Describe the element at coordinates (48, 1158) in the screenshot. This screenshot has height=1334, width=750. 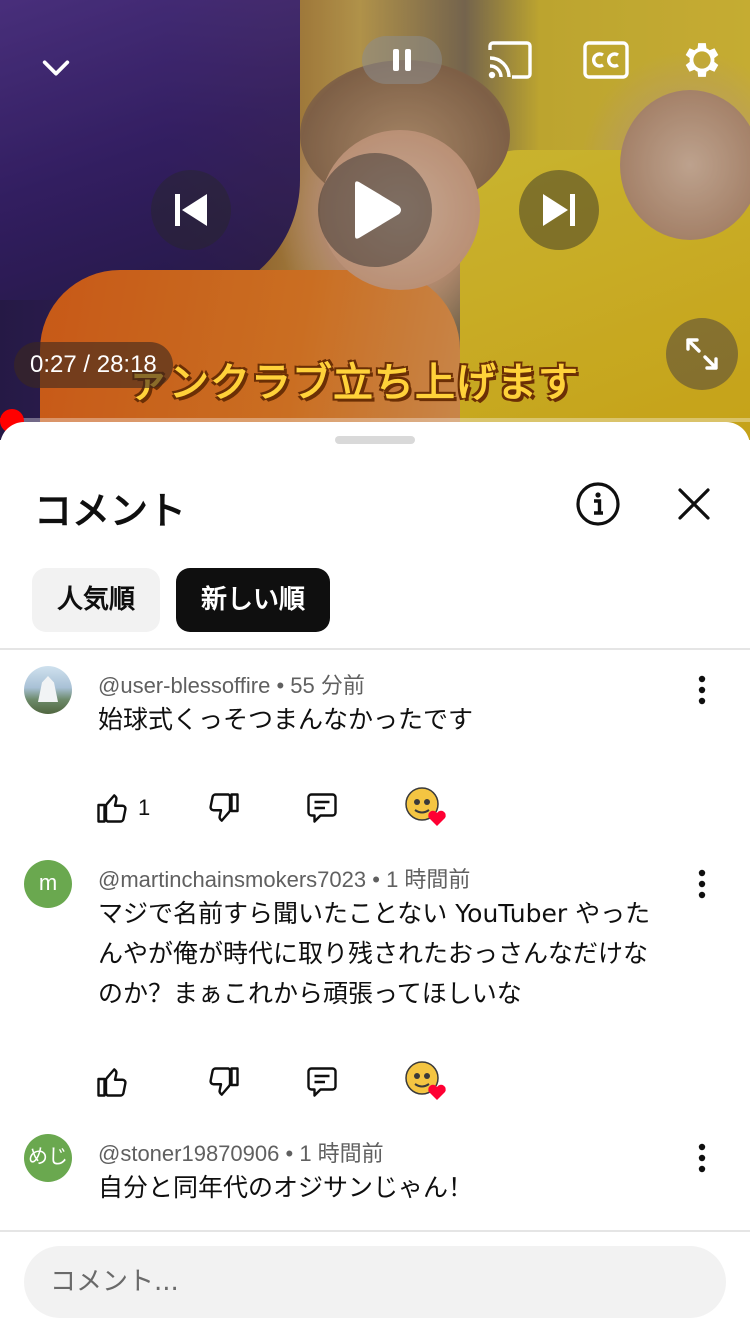
I see `avatar: めじ` at that location.